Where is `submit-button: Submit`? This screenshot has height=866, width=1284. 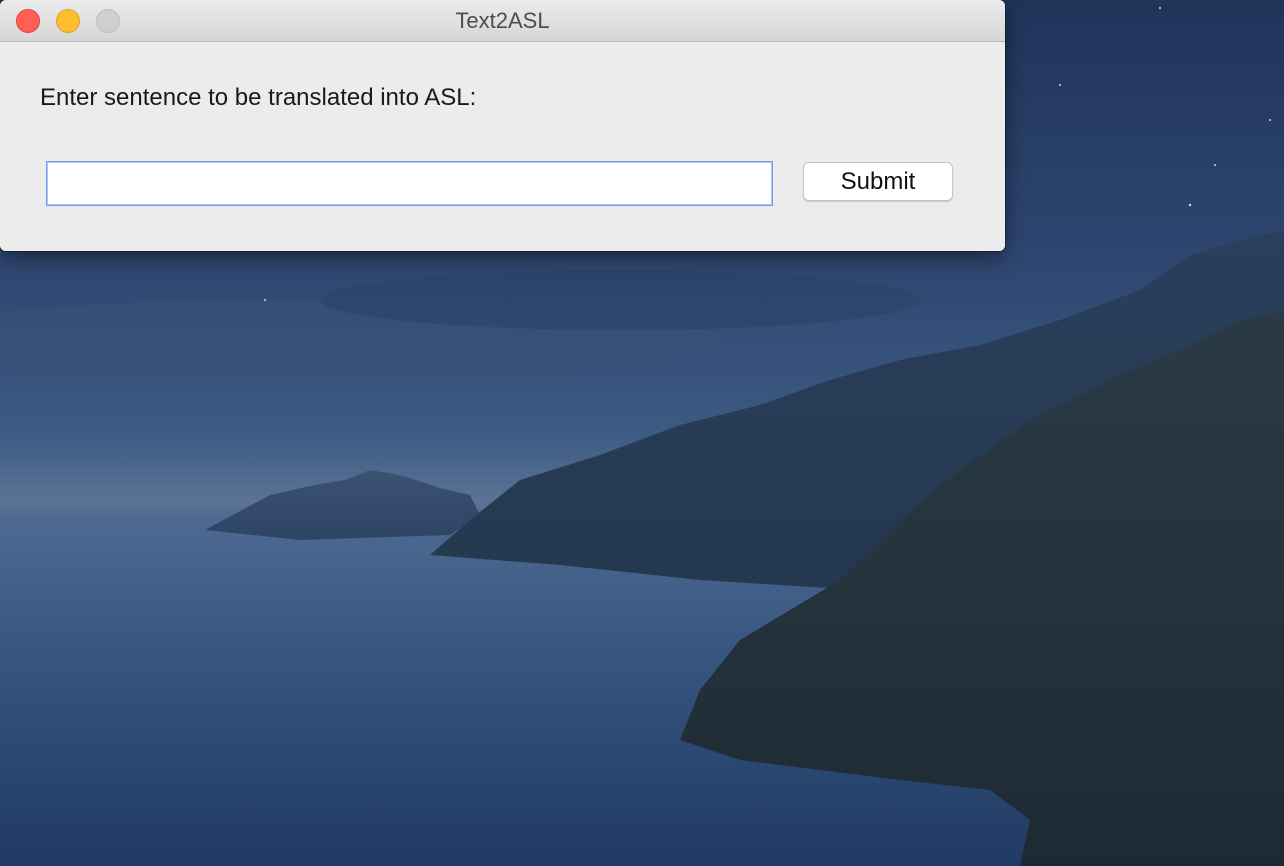
submit-button: Submit is located at coordinates (878, 181).